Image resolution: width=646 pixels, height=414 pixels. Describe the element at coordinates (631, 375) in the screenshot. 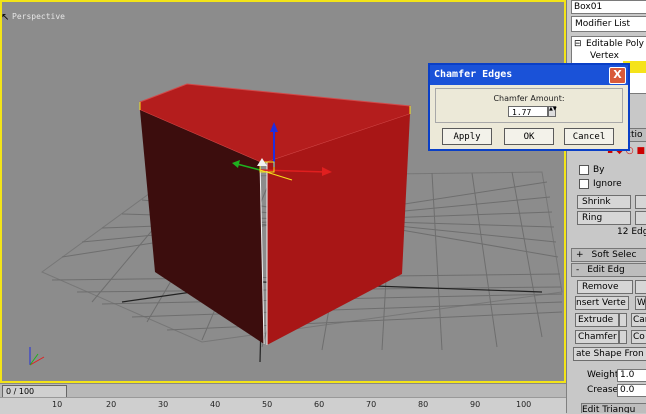

I see `weight-spinner: 1.0` at that location.